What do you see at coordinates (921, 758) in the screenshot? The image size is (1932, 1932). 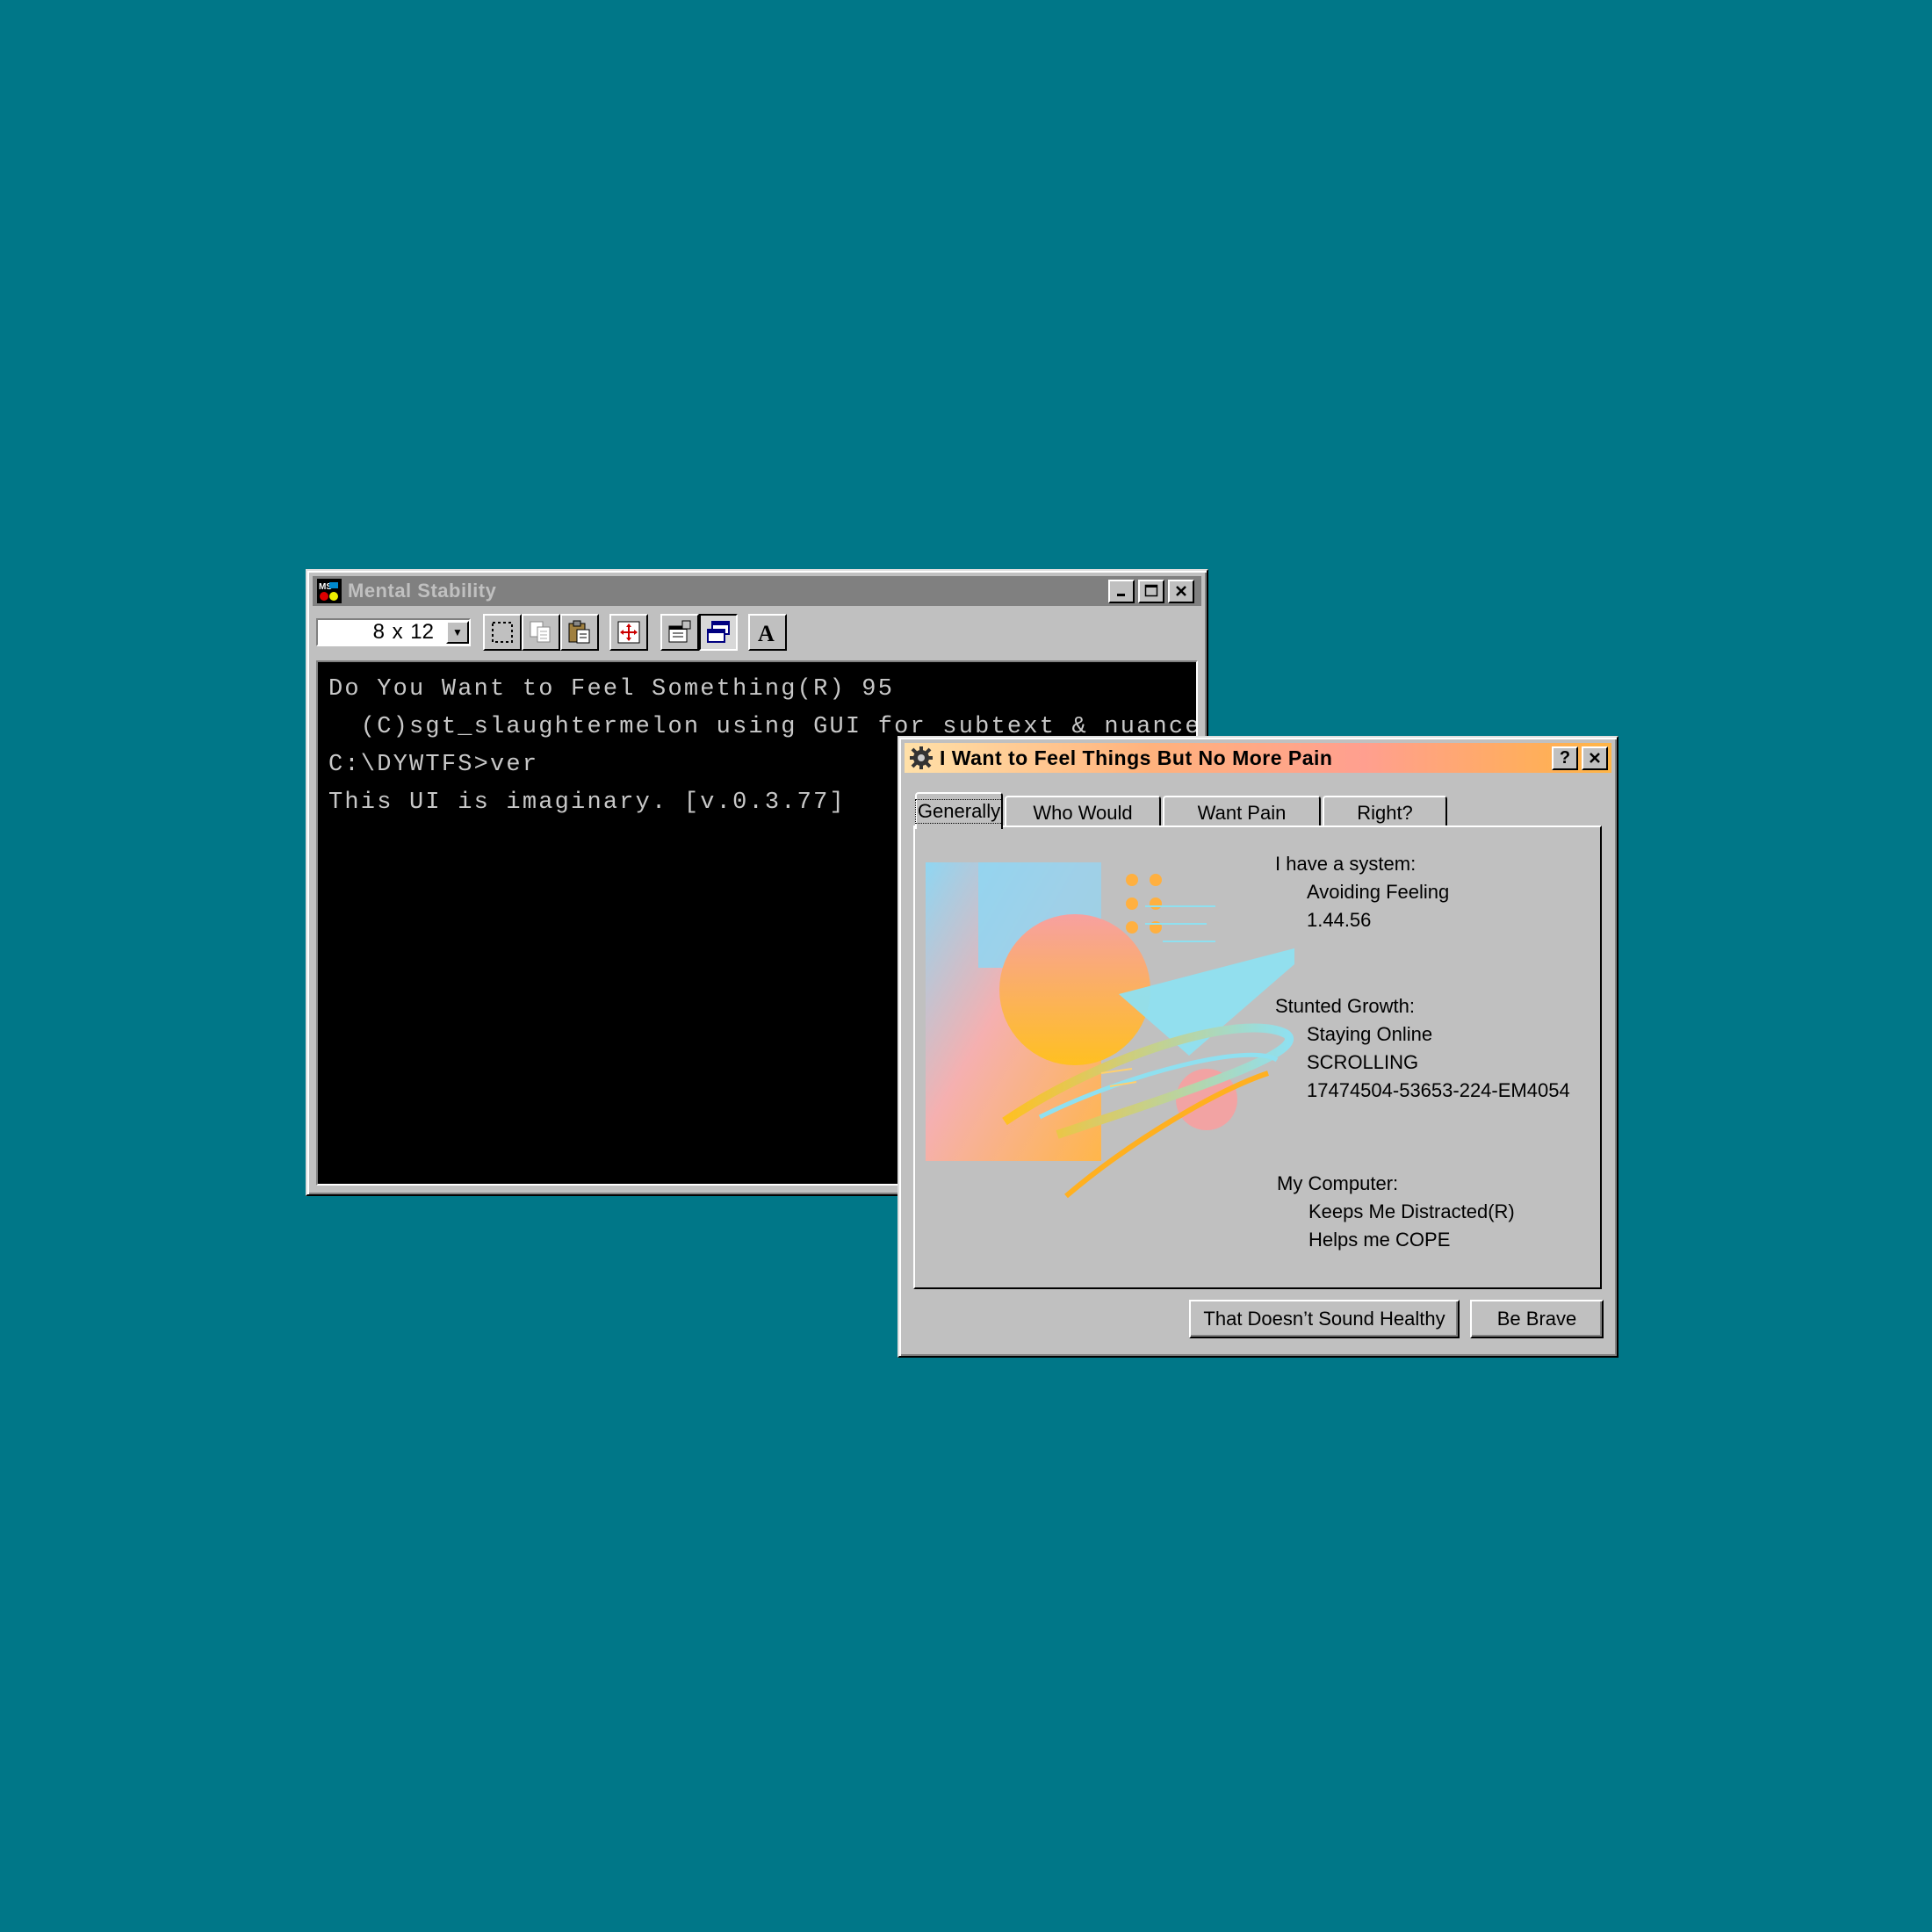 I see `computer-gear-icon` at bounding box center [921, 758].